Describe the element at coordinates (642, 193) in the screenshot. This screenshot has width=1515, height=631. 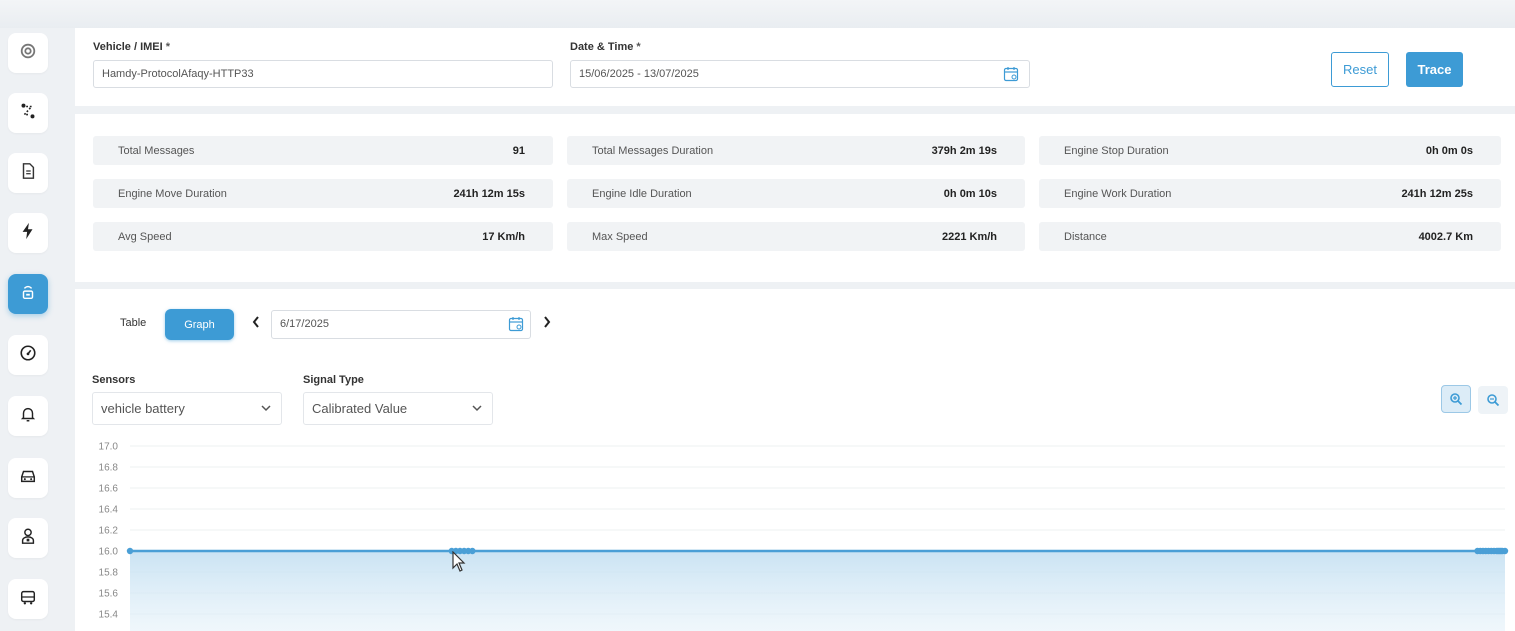
I see `stat-label: Engine Idle Duration` at that location.